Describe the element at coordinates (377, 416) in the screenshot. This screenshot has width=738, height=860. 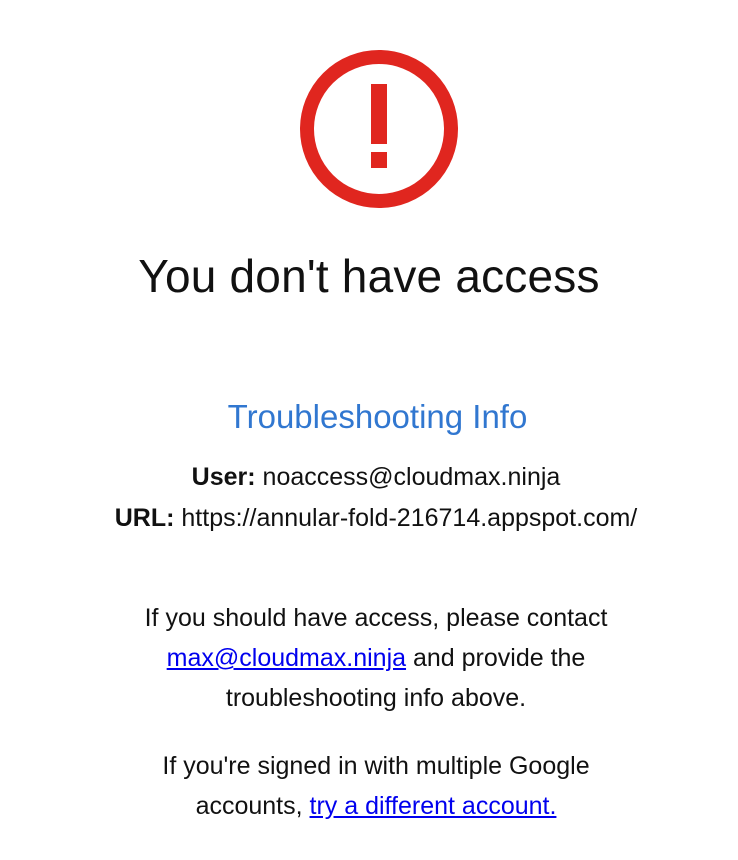
I see `troubleshooting-heading: Troubleshooting Info` at that location.